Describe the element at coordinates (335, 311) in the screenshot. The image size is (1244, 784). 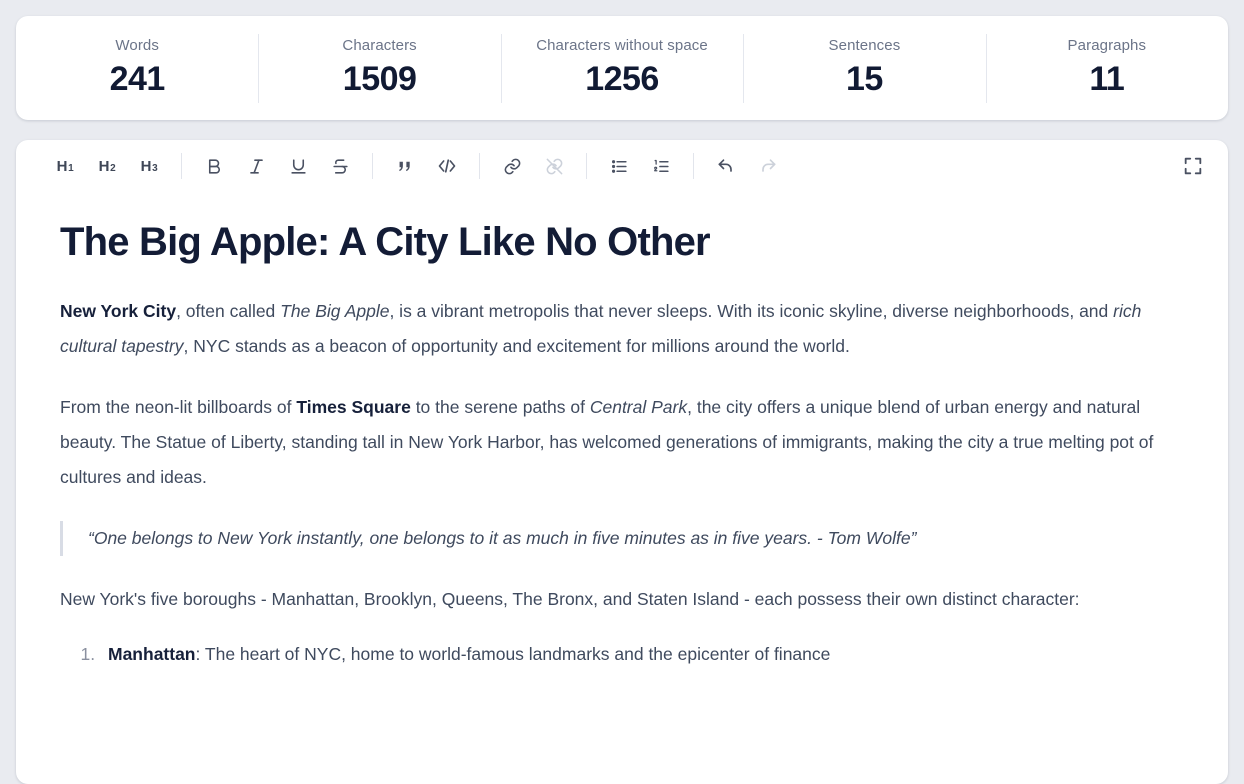
I see `p1-italic-the-big-apple: The Big Apple` at that location.